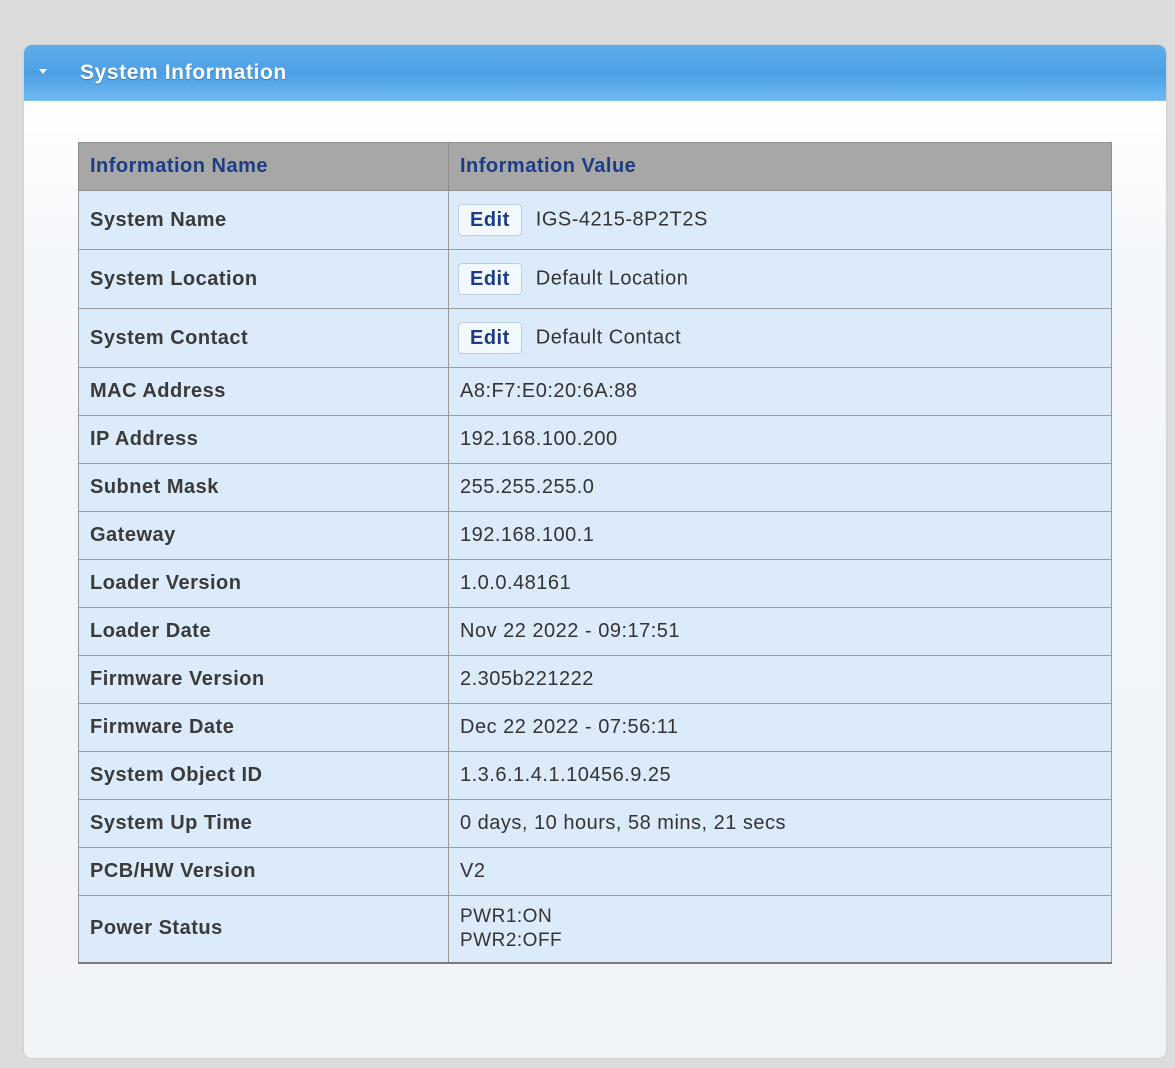  I want to click on edit-system-location-button: Edit, so click(490, 279).